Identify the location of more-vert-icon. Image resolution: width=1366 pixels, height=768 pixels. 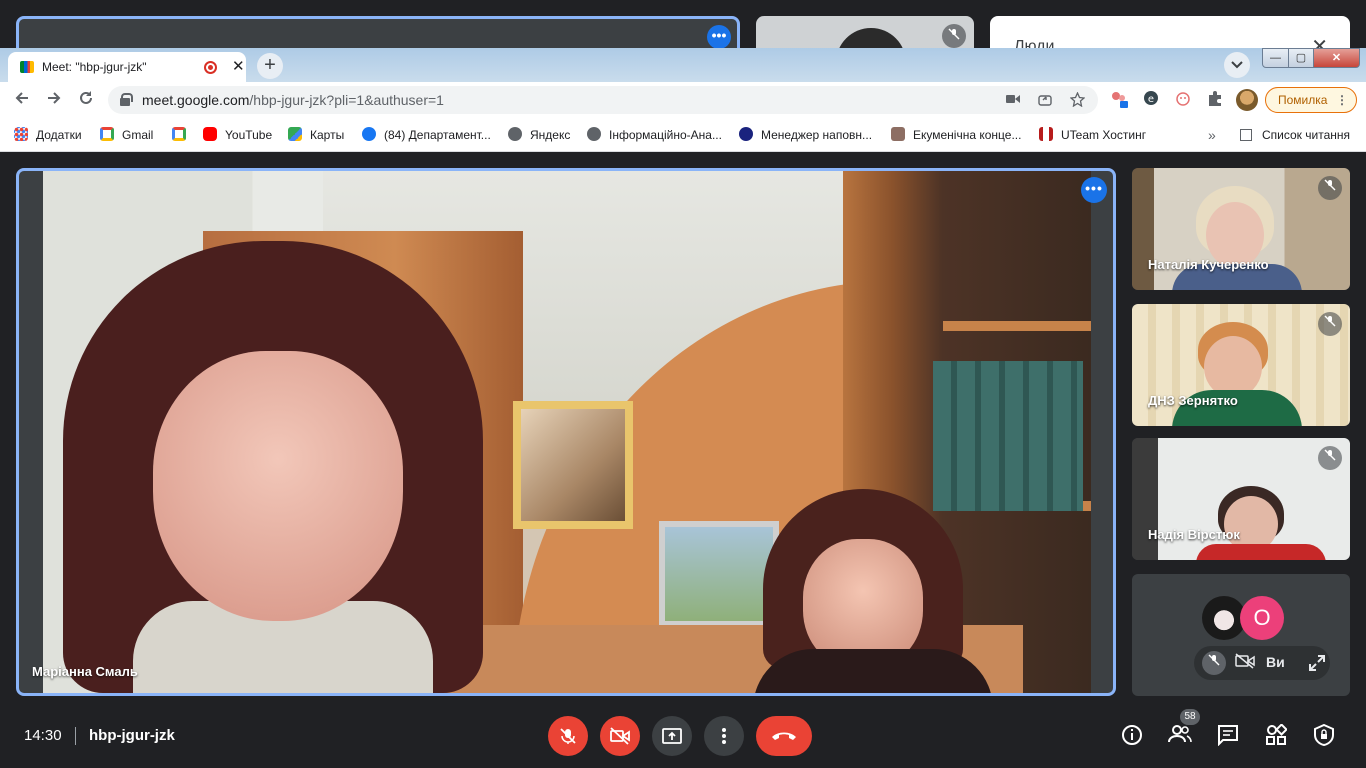
(724, 735).